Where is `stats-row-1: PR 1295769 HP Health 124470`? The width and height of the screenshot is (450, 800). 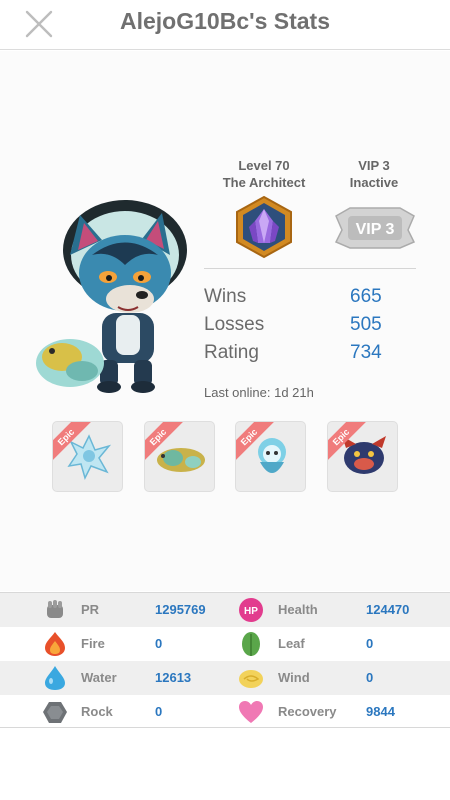 stats-row-1: PR 1295769 HP Health 124470 is located at coordinates (225, 610).